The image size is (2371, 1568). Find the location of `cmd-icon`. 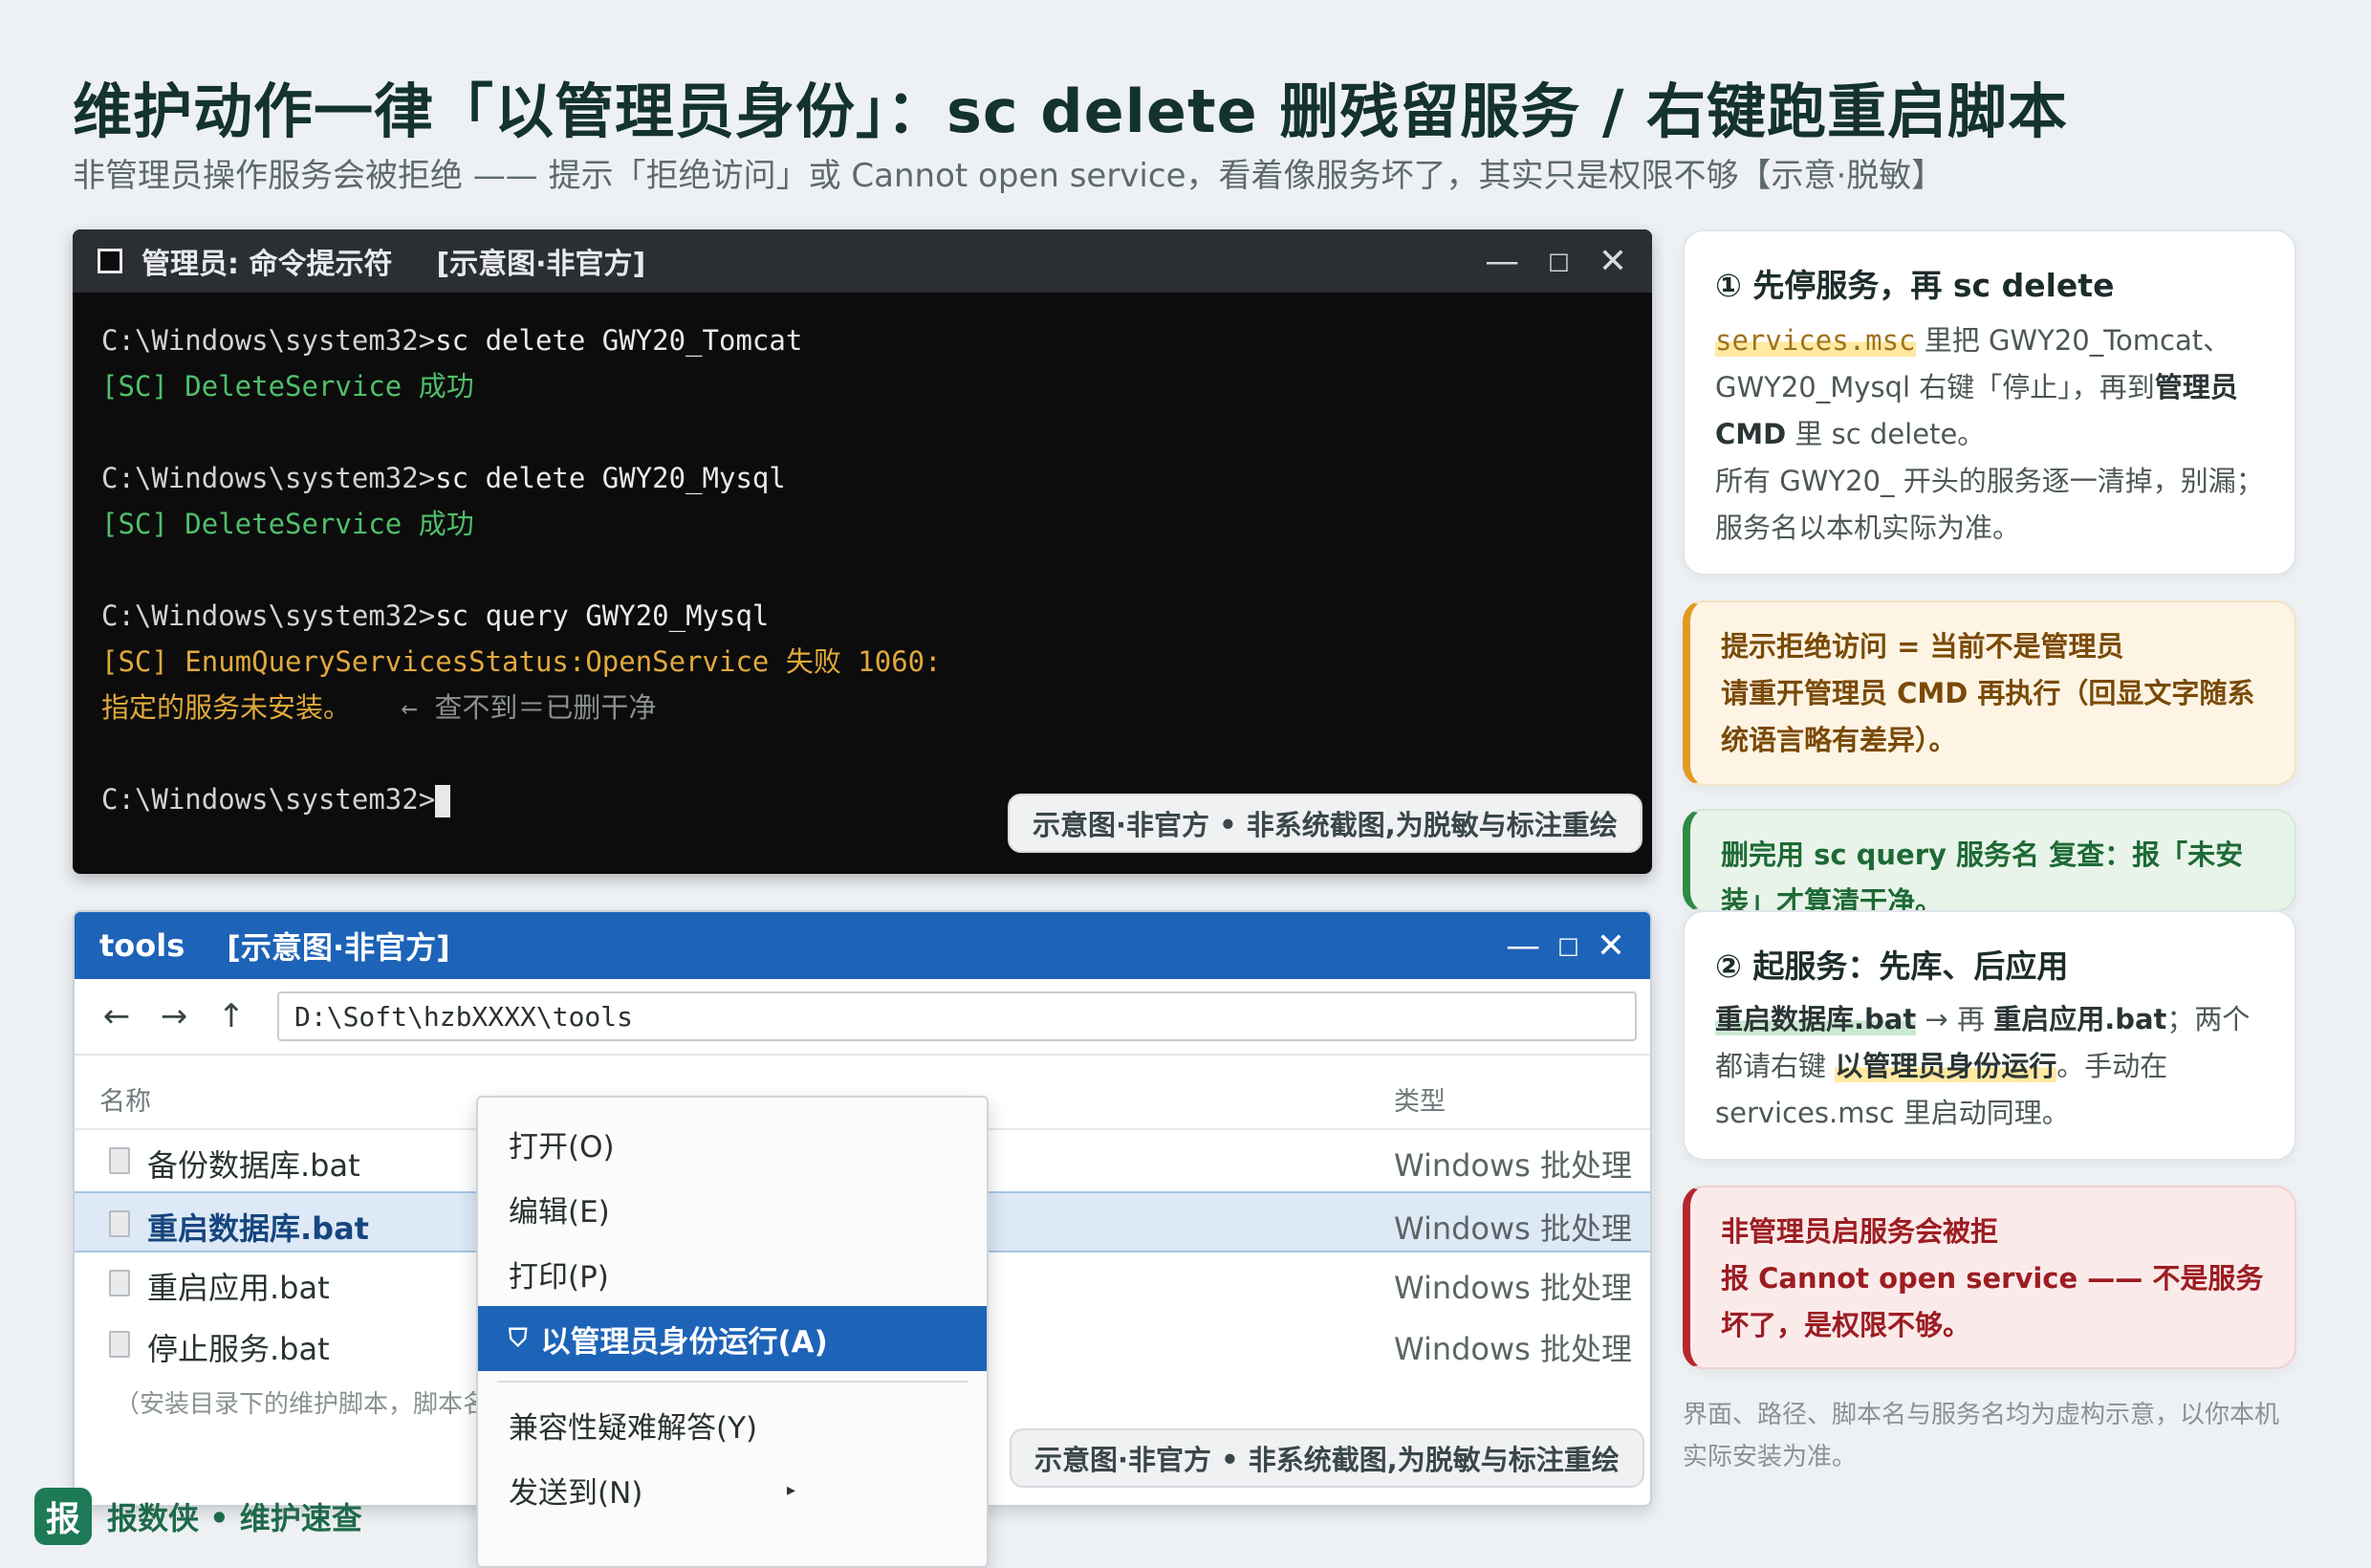

cmd-icon is located at coordinates (110, 261).